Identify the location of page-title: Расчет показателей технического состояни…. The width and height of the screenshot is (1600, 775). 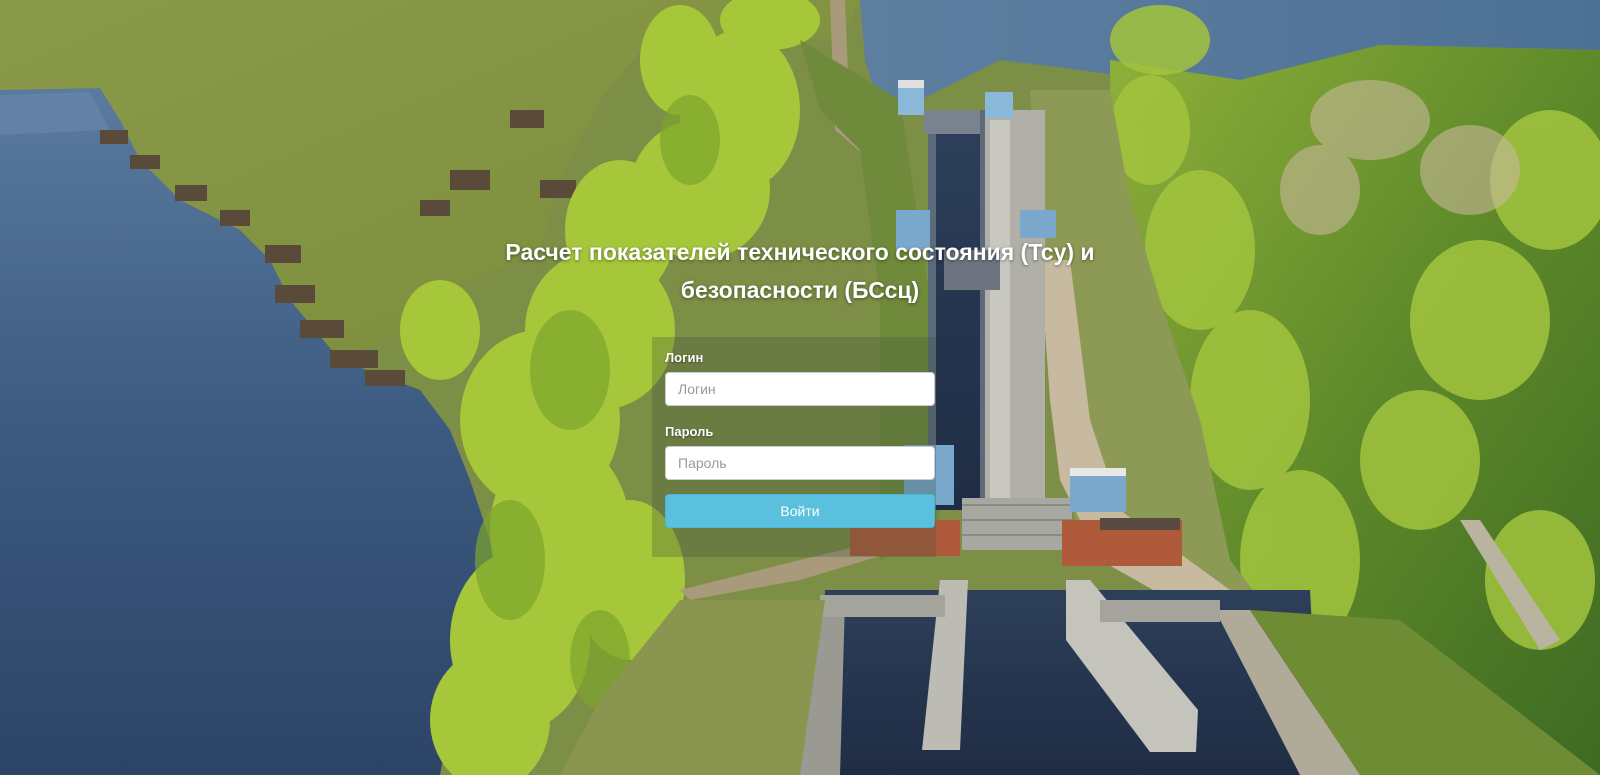
(800, 271).